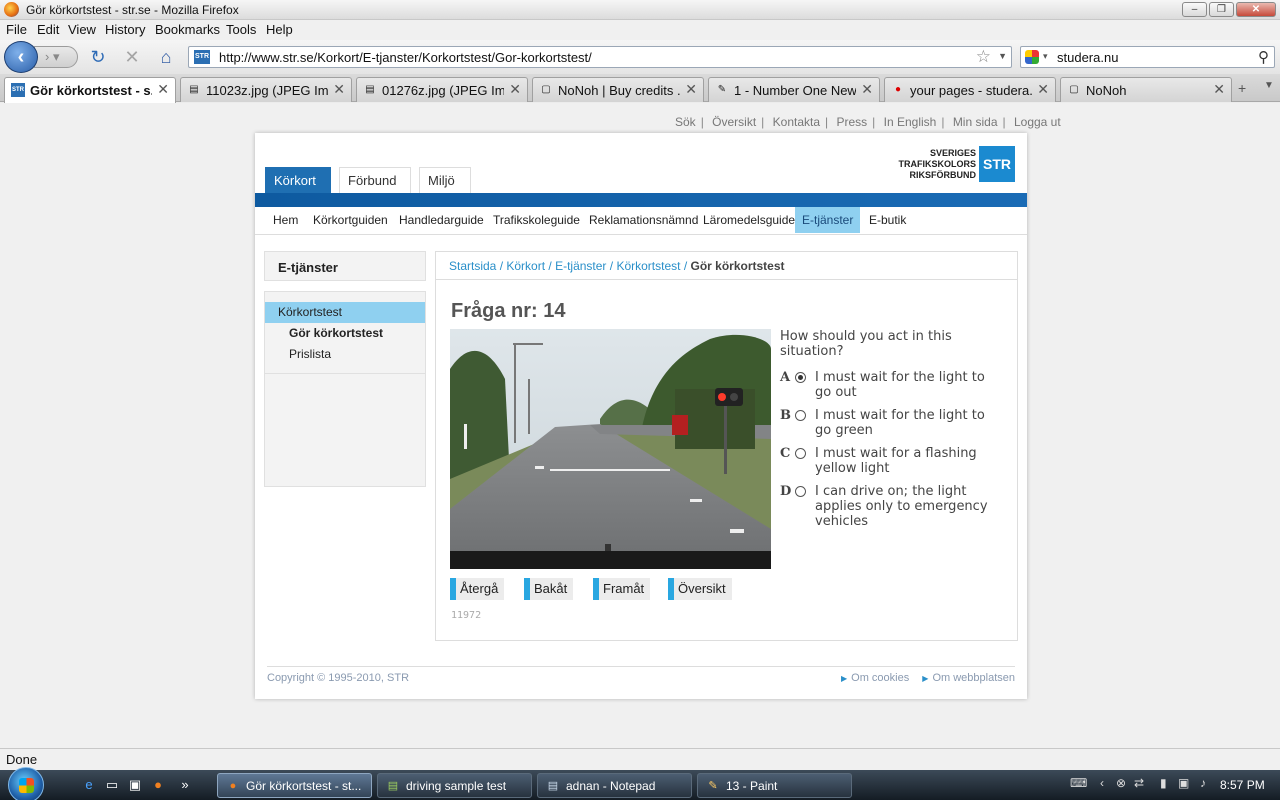 The image size is (1280, 800). What do you see at coordinates (549, 589) in the screenshot?
I see `back-question-button: Bakåt` at bounding box center [549, 589].